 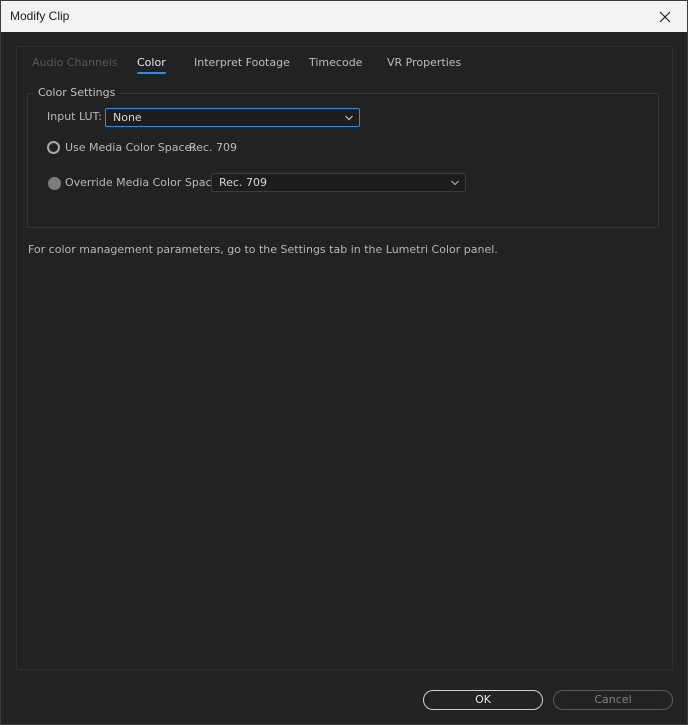 What do you see at coordinates (613, 700) in the screenshot?
I see `cancel-button: Cancel` at bounding box center [613, 700].